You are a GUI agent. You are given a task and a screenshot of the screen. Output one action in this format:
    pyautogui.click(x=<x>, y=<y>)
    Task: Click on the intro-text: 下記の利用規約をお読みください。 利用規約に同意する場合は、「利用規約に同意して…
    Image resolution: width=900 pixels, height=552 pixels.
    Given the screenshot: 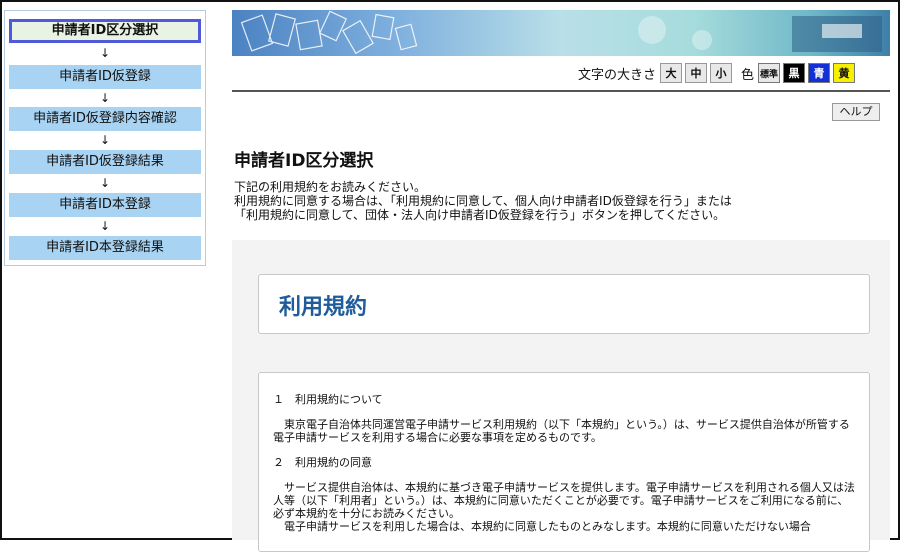 What is the action you would take?
    pyautogui.click(x=483, y=201)
    